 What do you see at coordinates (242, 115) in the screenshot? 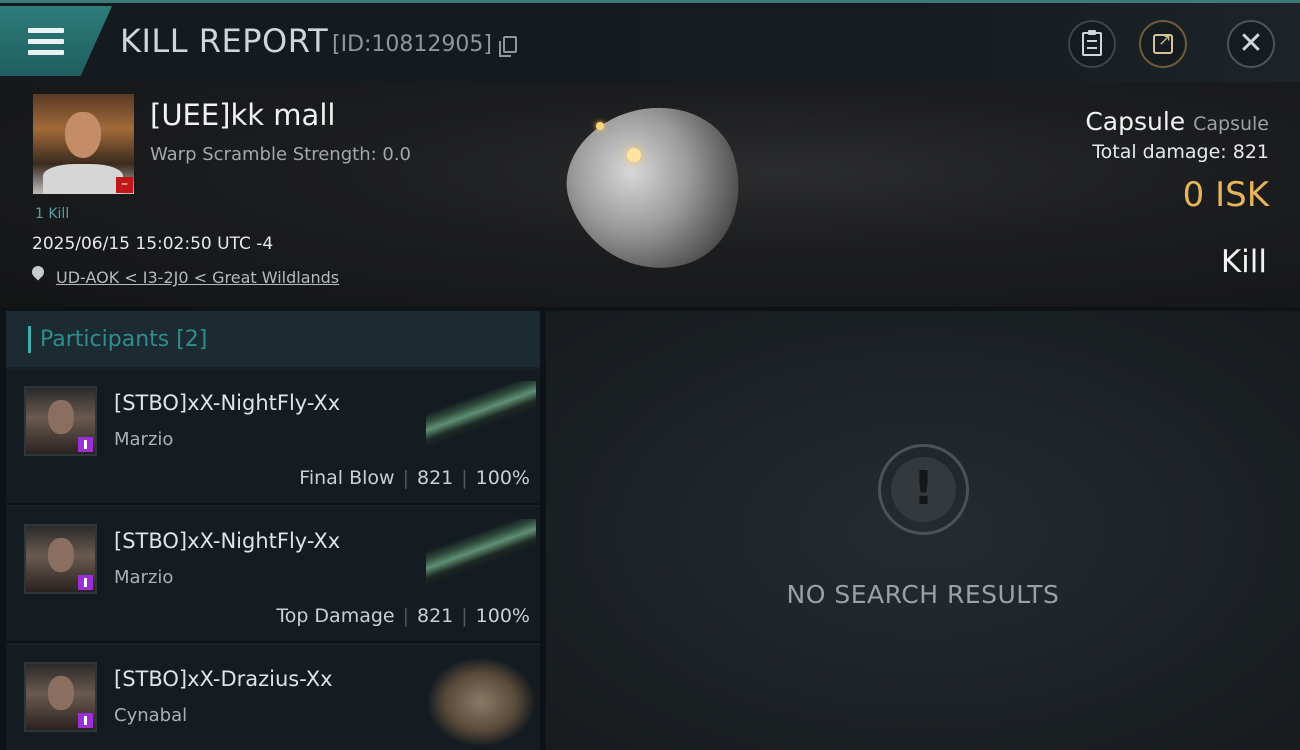
I see `victim-name: [UEE]kk mall` at bounding box center [242, 115].